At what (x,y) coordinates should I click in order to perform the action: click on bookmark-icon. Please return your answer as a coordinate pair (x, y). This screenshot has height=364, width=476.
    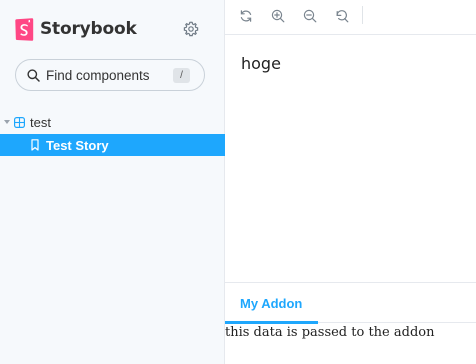
    Looking at the image, I should click on (35, 145).